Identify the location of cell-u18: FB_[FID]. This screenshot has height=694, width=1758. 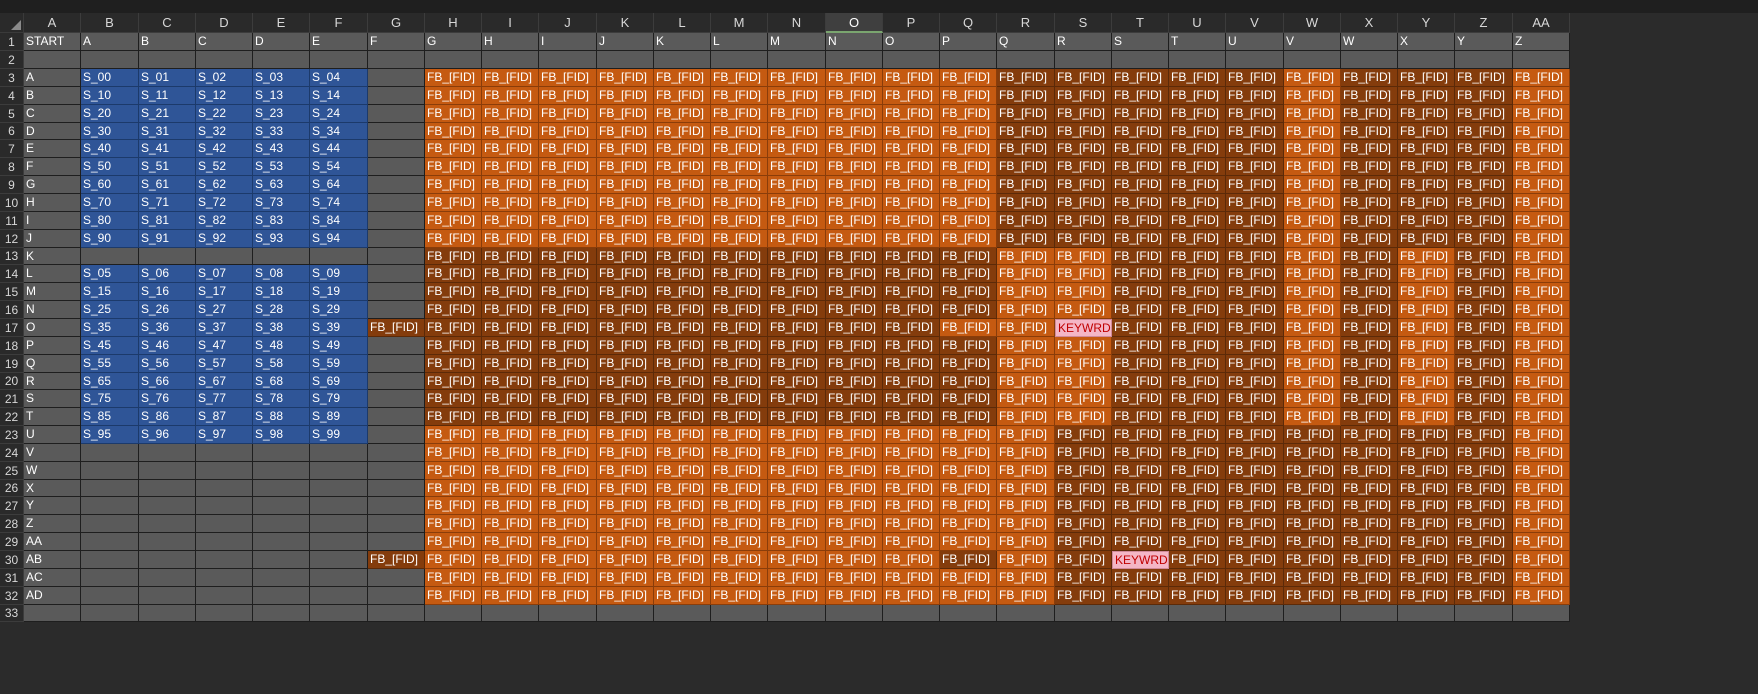
(1197, 346).